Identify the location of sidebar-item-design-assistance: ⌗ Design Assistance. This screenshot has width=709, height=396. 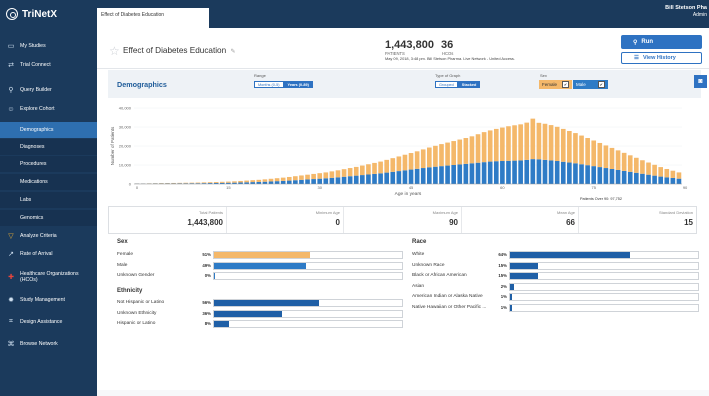
(48, 322).